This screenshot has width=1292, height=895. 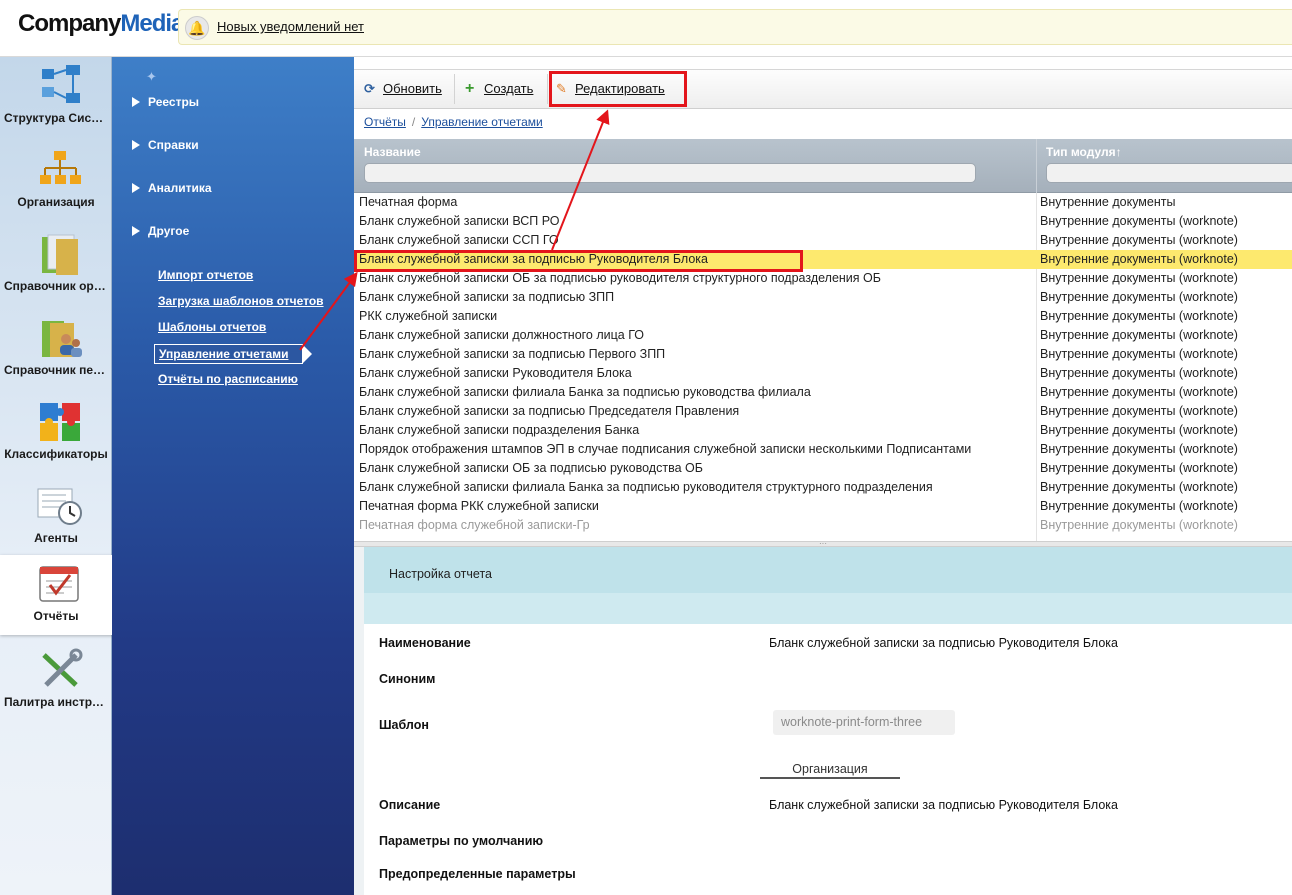 I want to click on module-label: Агенты, so click(x=56, y=538).